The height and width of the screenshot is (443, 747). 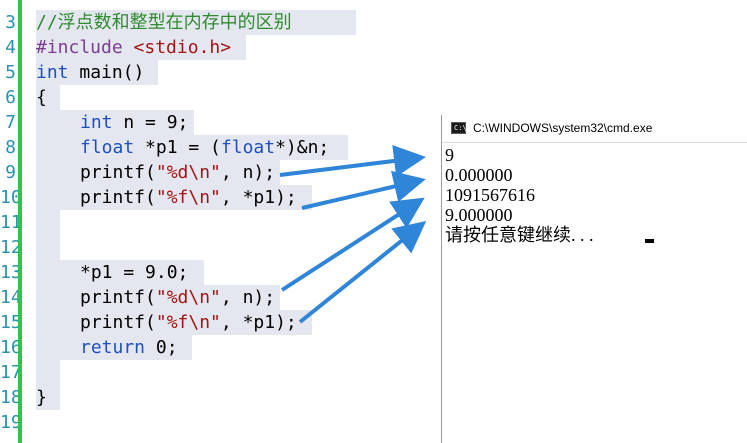 What do you see at coordinates (11, 322) in the screenshot?
I see `line-number: 15` at bounding box center [11, 322].